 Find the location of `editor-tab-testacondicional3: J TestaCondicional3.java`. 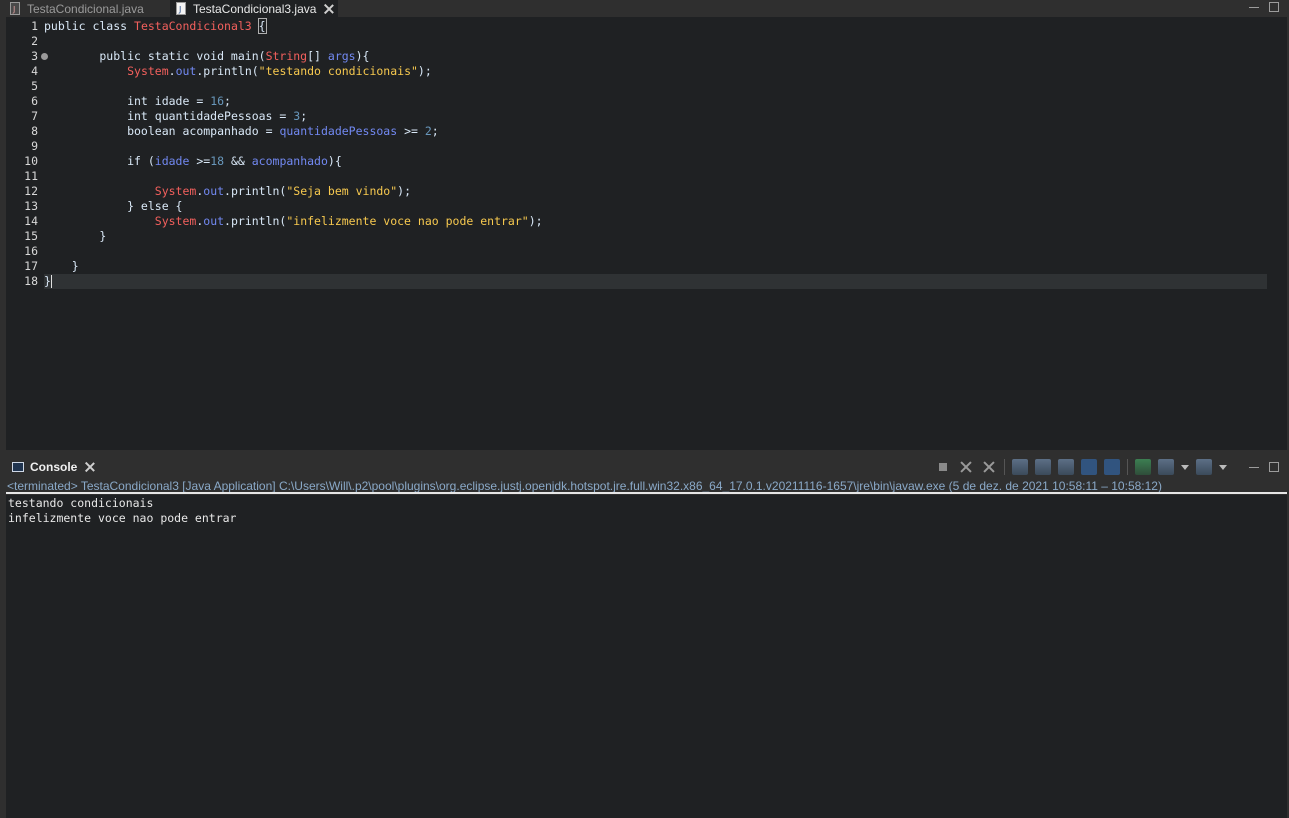

editor-tab-testacondicional3: J TestaCondicional3.java is located at coordinates (254, 8).